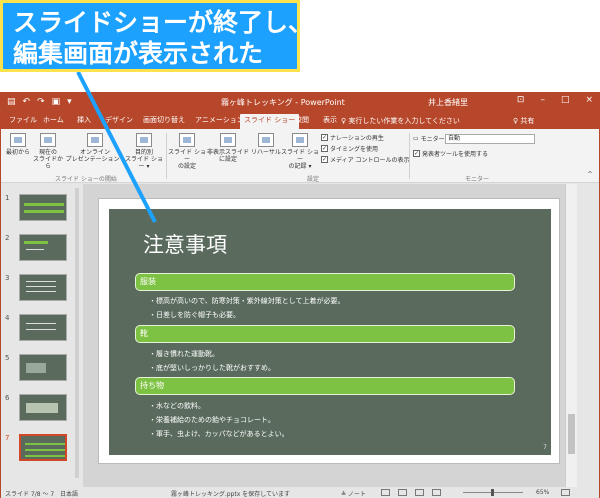 This screenshot has height=498, width=600. I want to click on presenter-view-checkbox: ✓ 発表者ツールを使用する, so click(450, 153).